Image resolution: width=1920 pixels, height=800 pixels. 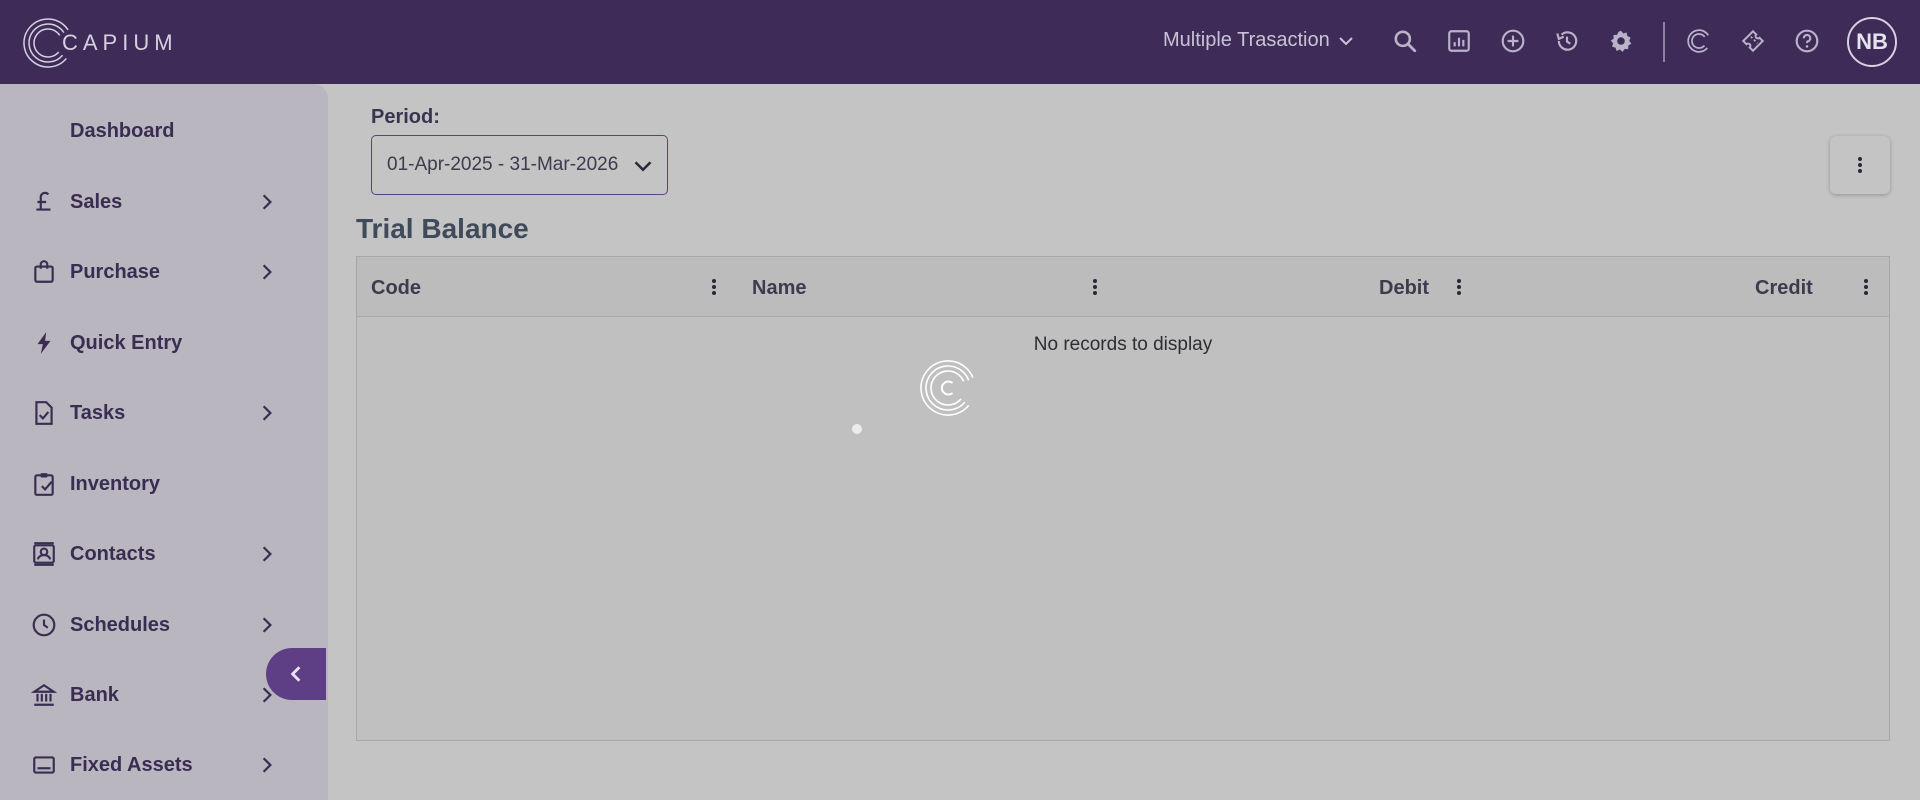 What do you see at coordinates (779, 288) in the screenshot?
I see `column-header-name: Name` at bounding box center [779, 288].